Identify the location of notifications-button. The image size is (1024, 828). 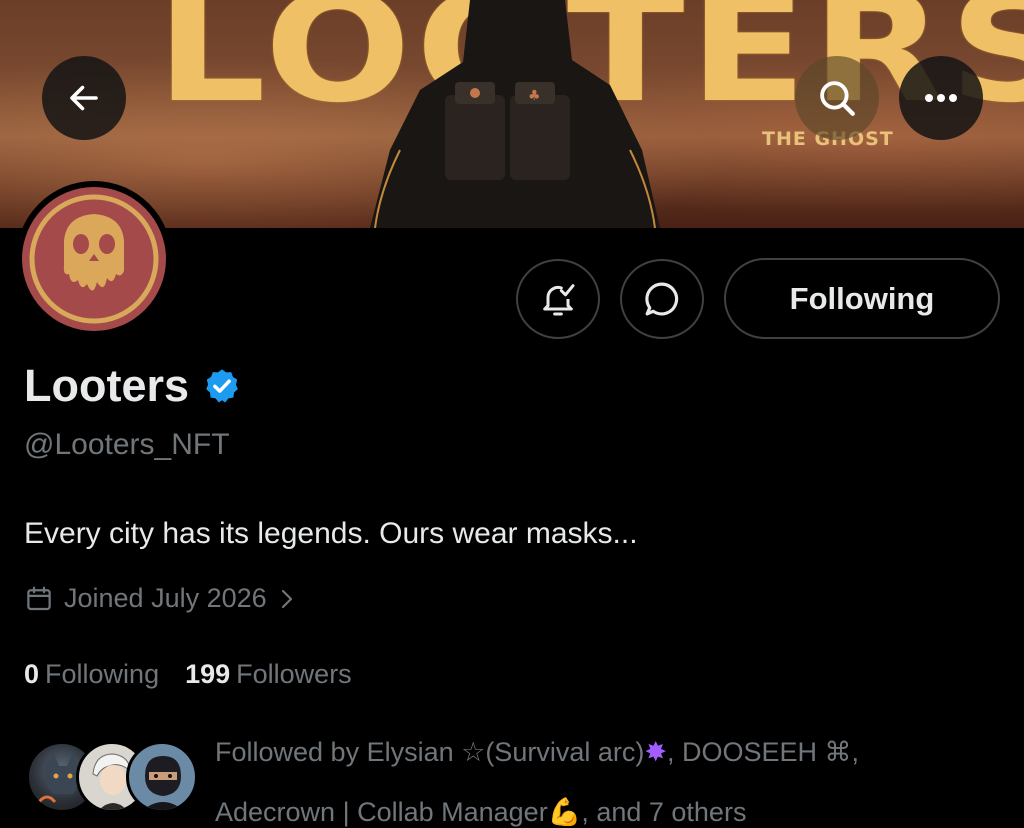
(558, 299).